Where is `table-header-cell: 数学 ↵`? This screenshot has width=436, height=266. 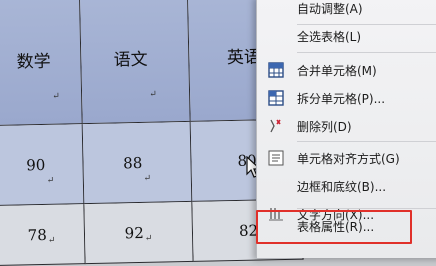
table-header-cell: 数学 ↵ is located at coordinates (41, 63).